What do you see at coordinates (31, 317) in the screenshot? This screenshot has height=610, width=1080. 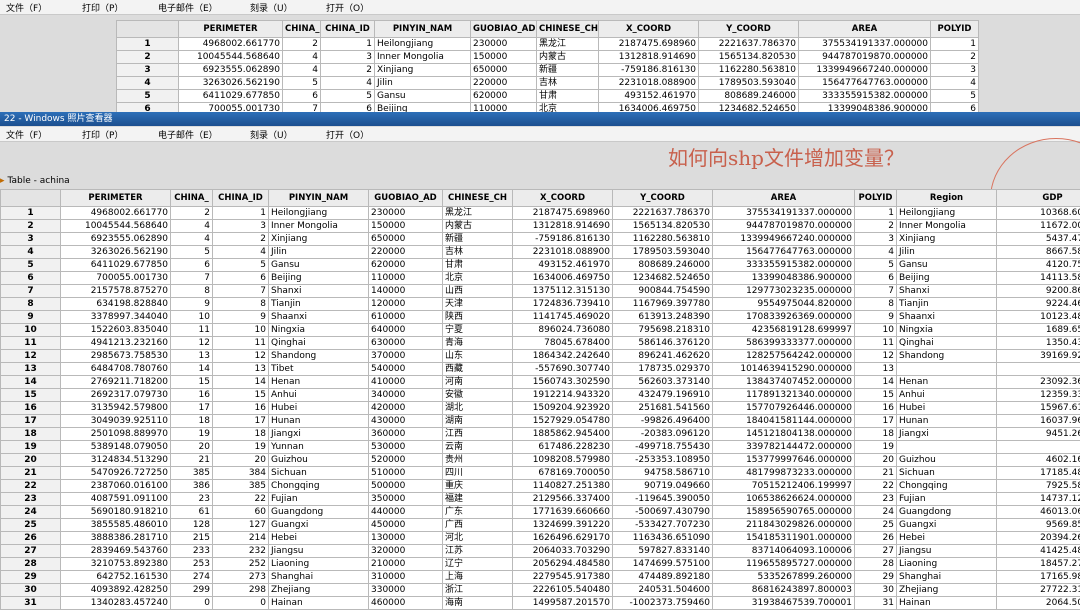 I see `row-number: 9` at bounding box center [31, 317].